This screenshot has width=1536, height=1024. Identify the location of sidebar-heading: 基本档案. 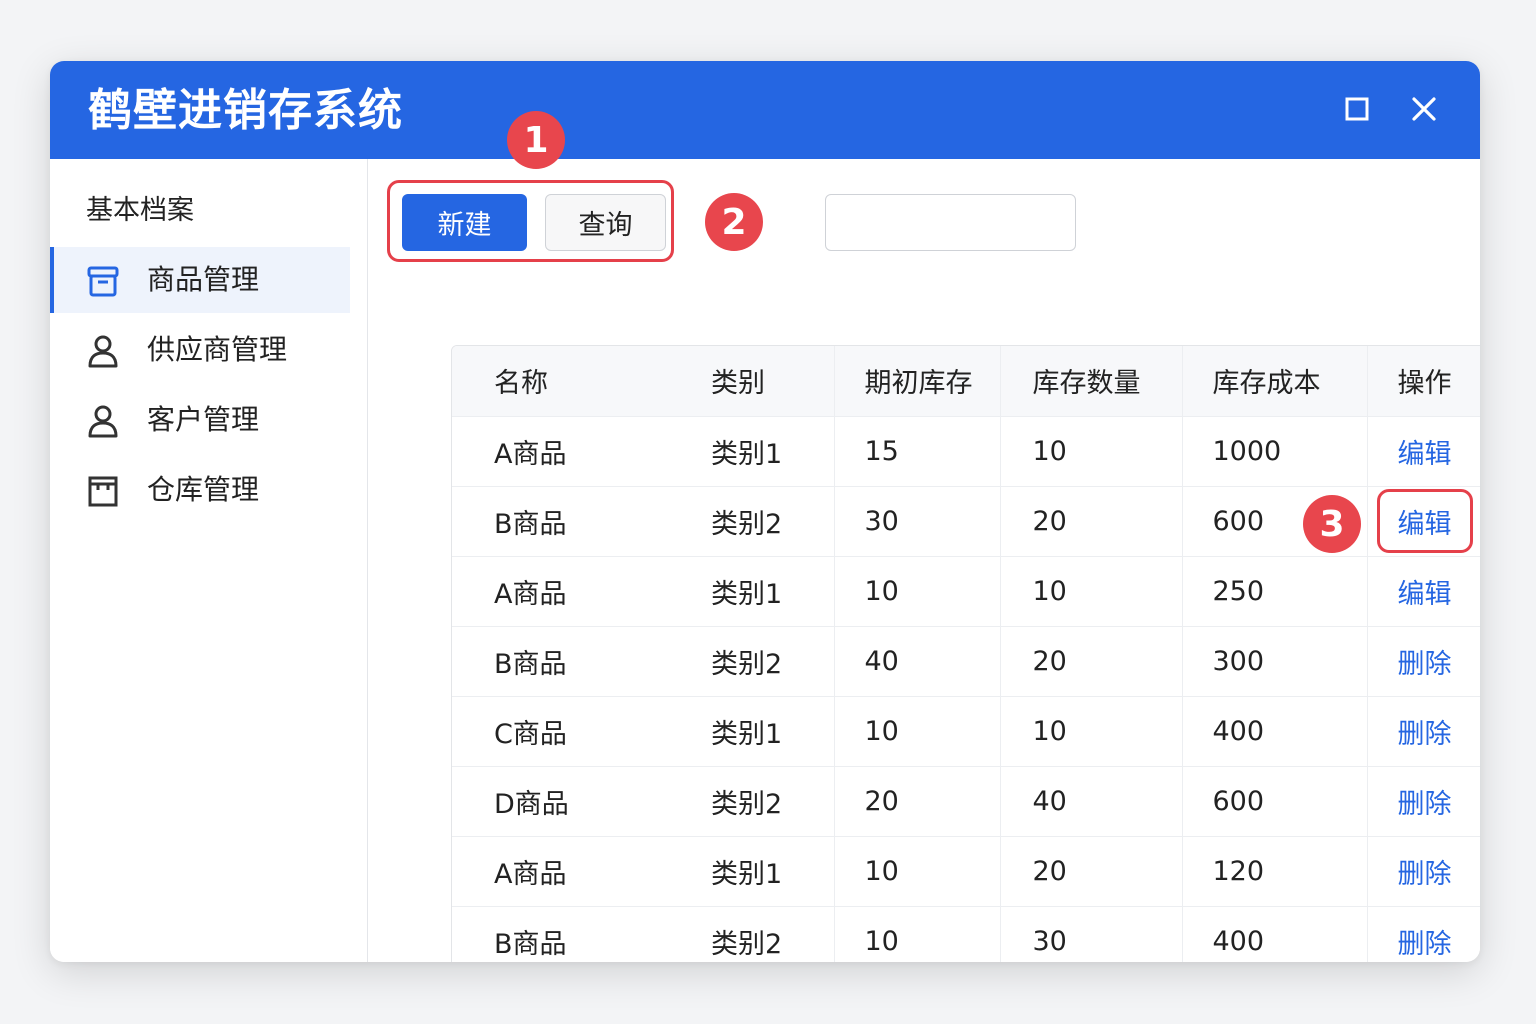
(140, 210).